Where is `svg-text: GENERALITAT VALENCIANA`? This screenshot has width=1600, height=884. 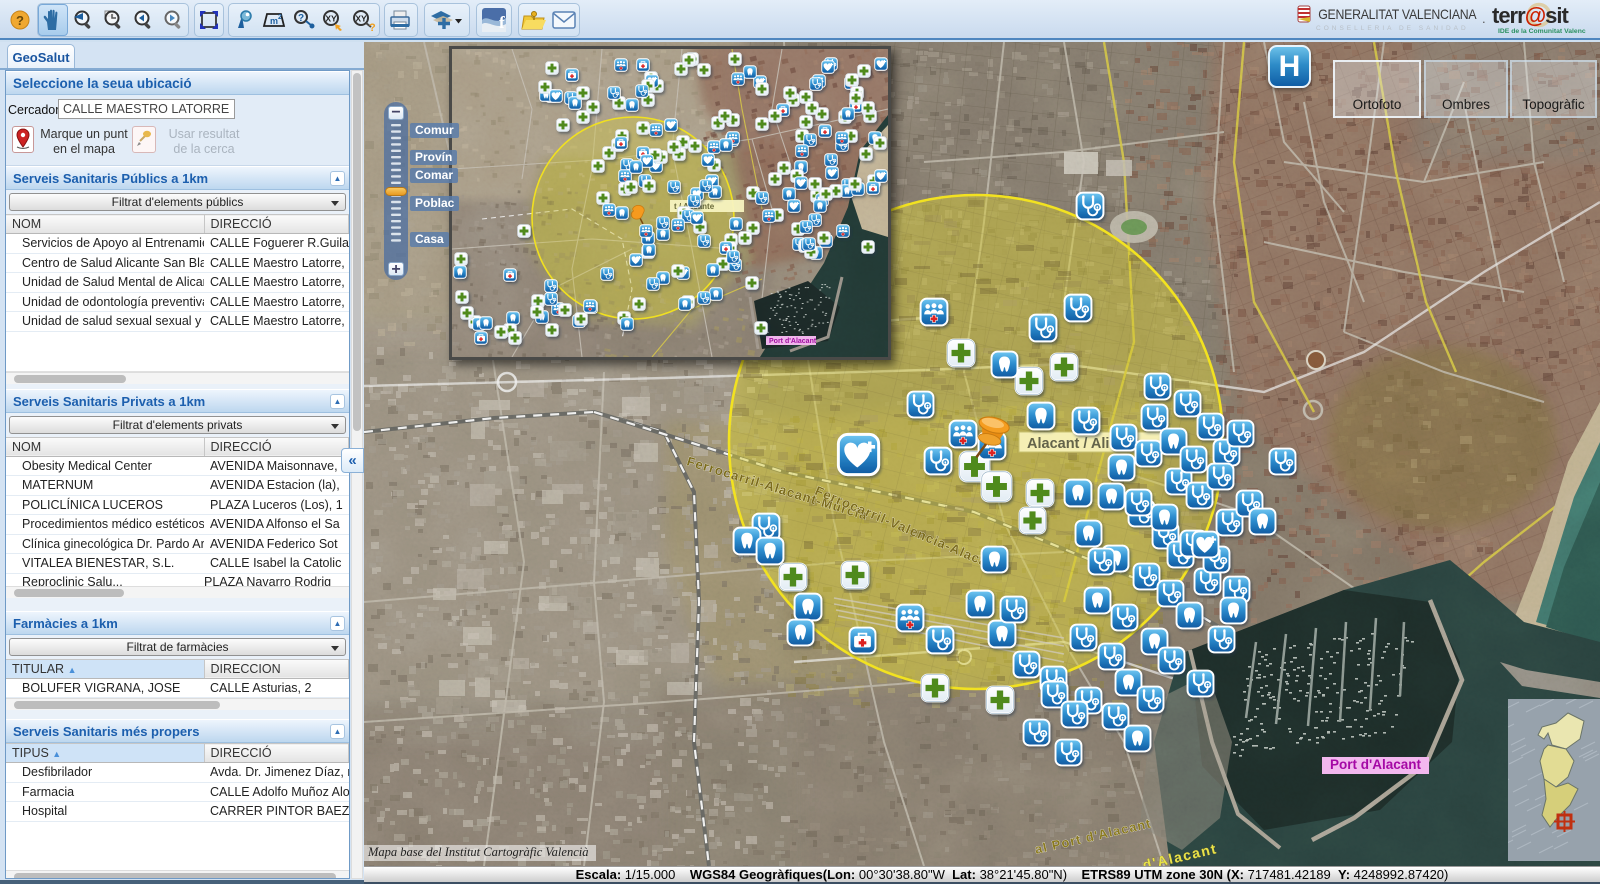 svg-text: GENERALITAT VALENCIANA is located at coordinates (1397, 14).